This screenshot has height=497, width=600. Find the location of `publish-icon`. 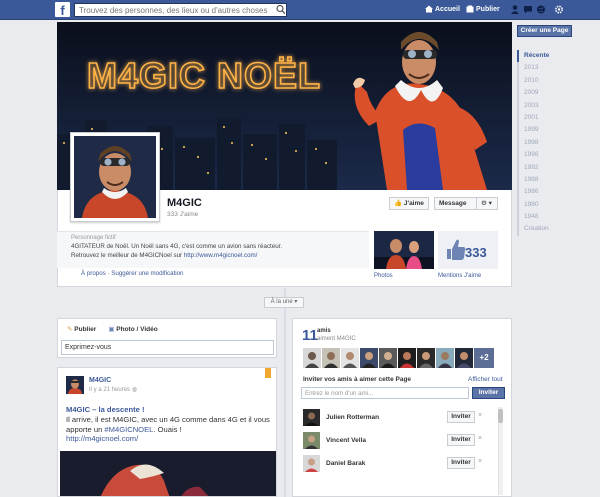

publish-icon is located at coordinates (470, 9).